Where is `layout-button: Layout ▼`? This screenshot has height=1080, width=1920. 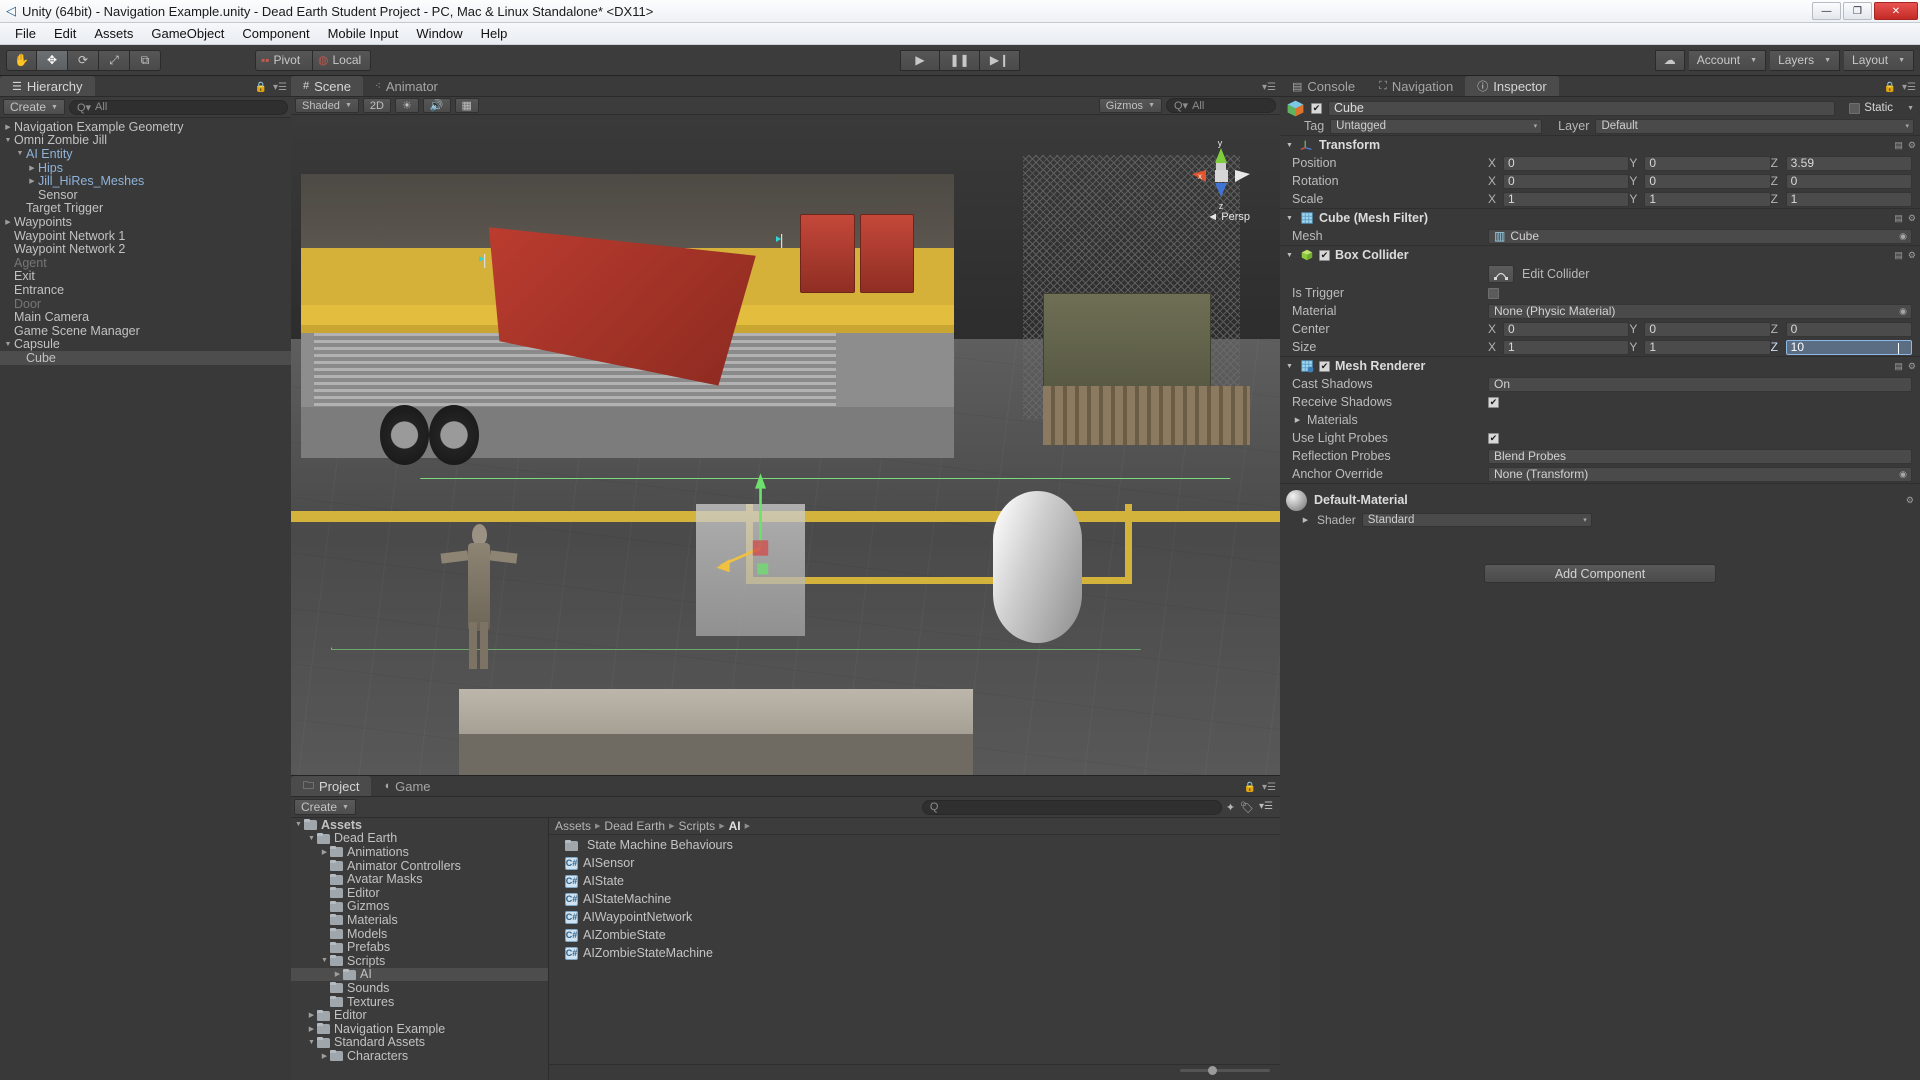 layout-button: Layout ▼ is located at coordinates (1879, 60).